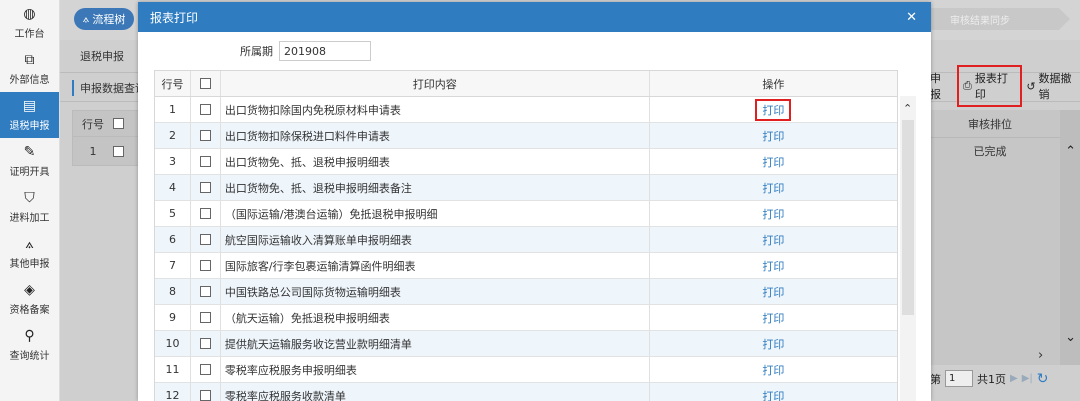 The image size is (1080, 401). What do you see at coordinates (29, 207) in the screenshot?
I see `sidebar-item-4: ⛉ 进料加工` at bounding box center [29, 207].